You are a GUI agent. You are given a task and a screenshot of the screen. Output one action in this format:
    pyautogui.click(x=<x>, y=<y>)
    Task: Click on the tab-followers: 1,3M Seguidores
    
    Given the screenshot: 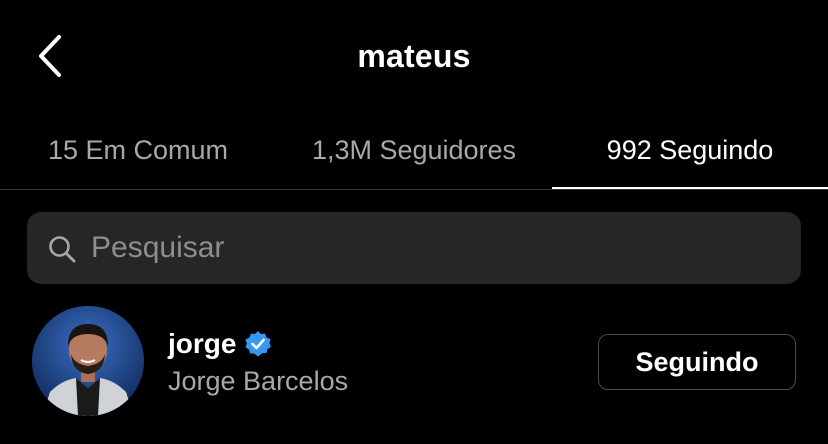 What is the action you would take?
    pyautogui.click(x=414, y=150)
    